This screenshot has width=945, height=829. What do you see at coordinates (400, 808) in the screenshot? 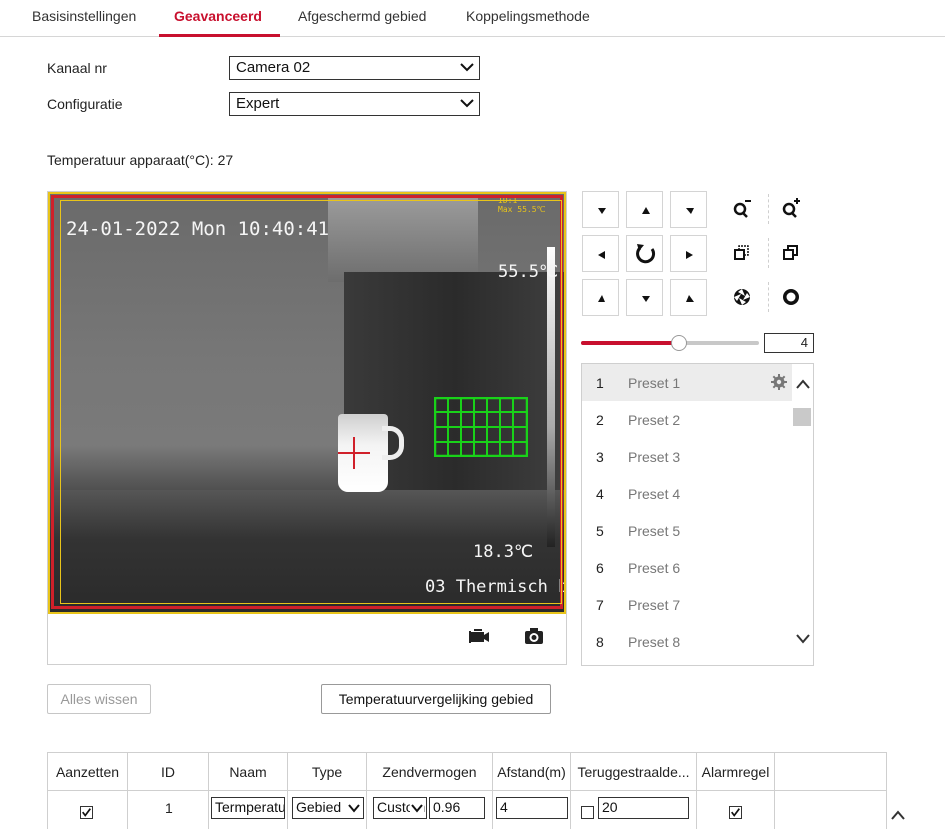
I see `emissivity-mode-select: Custom` at bounding box center [400, 808].